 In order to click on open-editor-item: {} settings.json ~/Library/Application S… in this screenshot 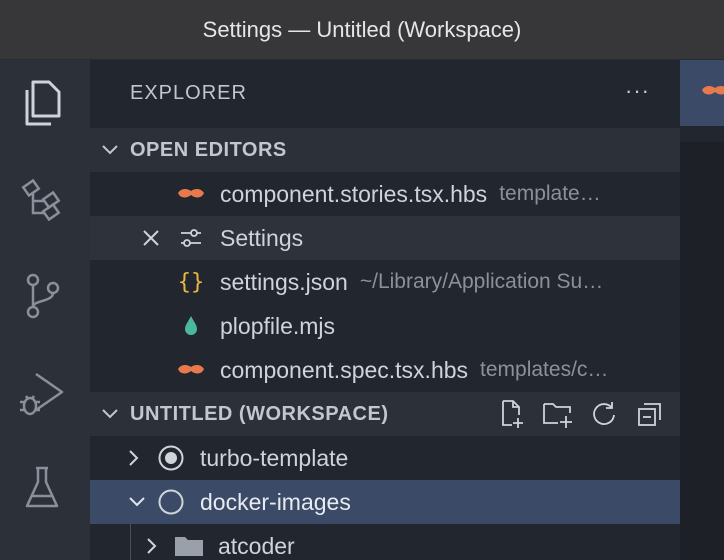, I will do `click(385, 282)`.